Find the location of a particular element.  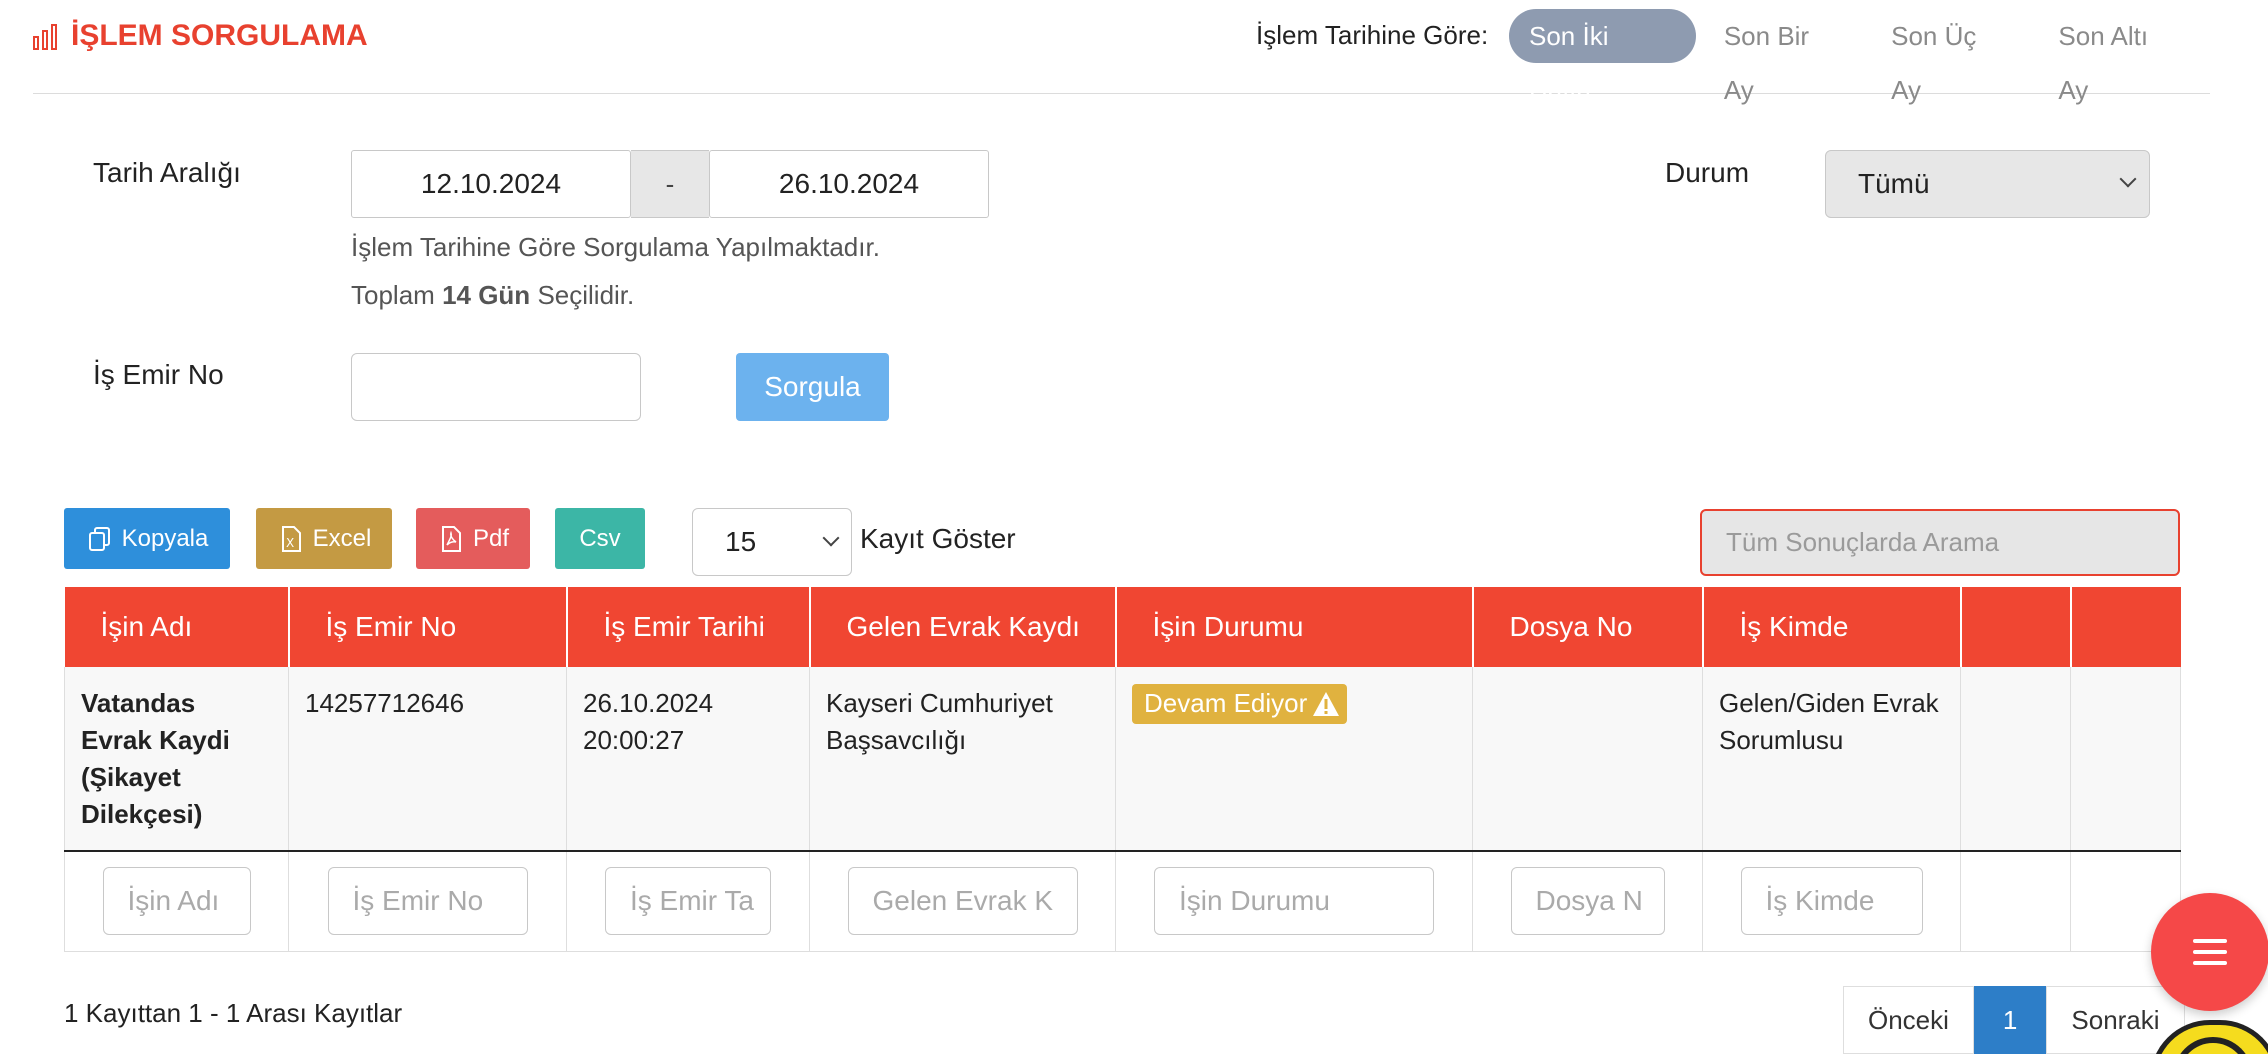

status-badge-text: Devam Ediyor is located at coordinates (1226, 703).